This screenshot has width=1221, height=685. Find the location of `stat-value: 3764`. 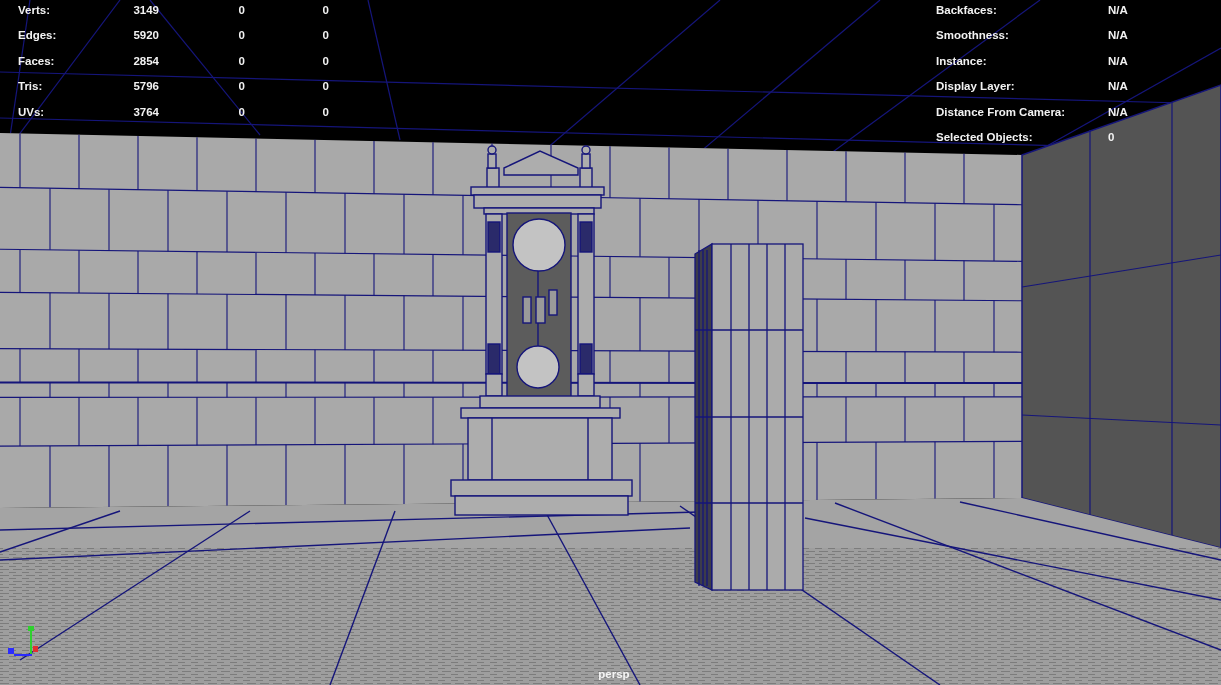

stat-value: 3764 is located at coordinates (145, 111).